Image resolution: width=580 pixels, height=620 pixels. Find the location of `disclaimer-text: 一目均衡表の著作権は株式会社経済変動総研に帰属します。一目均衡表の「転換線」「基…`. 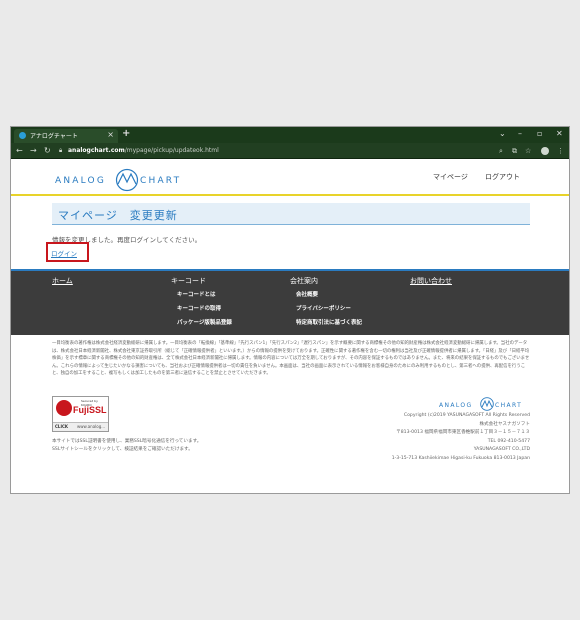

disclaimer-text: 一目均衡表の著作権は株式会社経済変動総研に帰属します。一目均衡表の「転換線」「基… is located at coordinates (291, 358).